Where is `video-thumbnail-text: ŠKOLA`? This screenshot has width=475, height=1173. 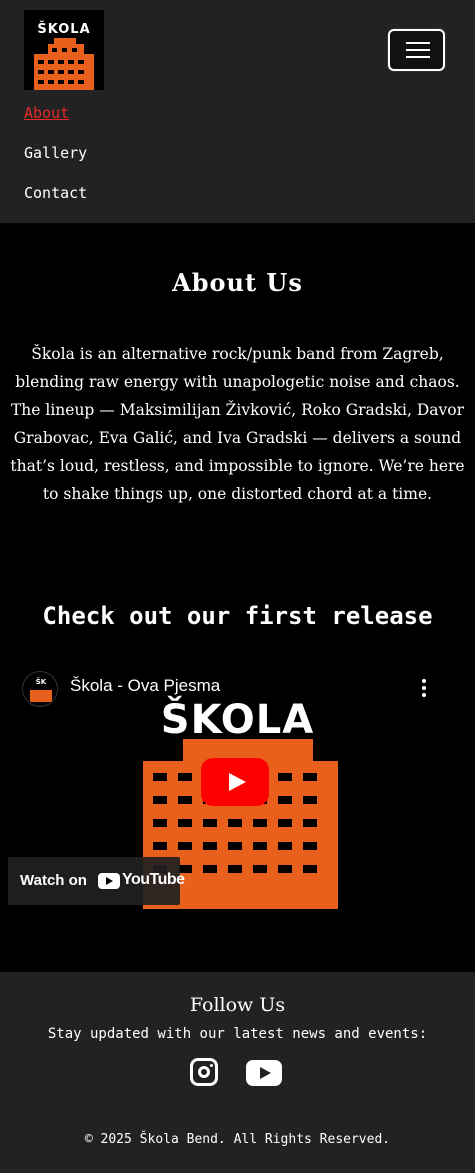 video-thumbnail-text: ŠKOLA is located at coordinates (237, 720).